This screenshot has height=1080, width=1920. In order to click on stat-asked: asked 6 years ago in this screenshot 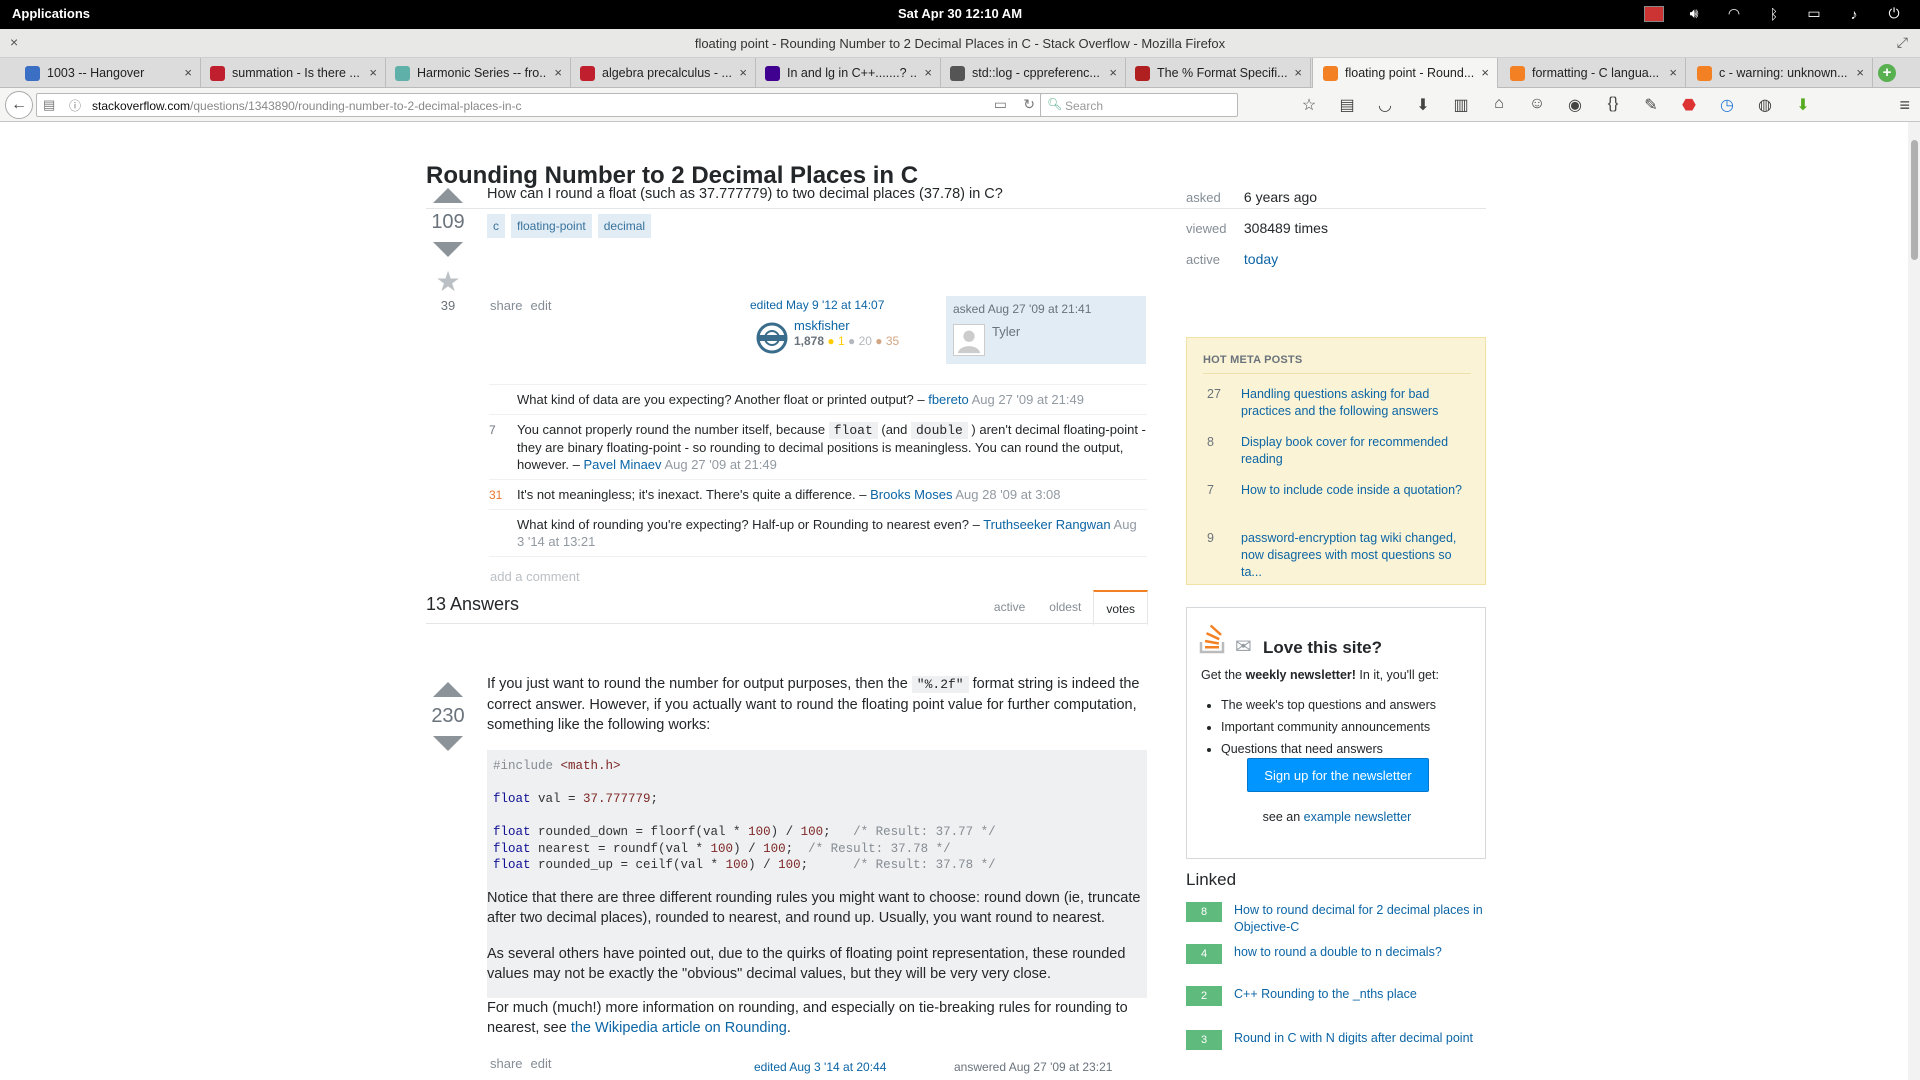, I will do `click(1257, 197)`.